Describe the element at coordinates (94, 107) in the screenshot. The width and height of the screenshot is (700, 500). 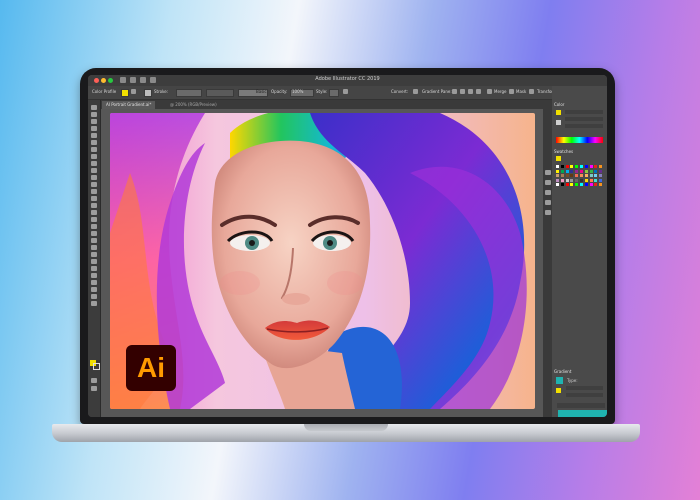
I see `selection-tool-icon` at that location.